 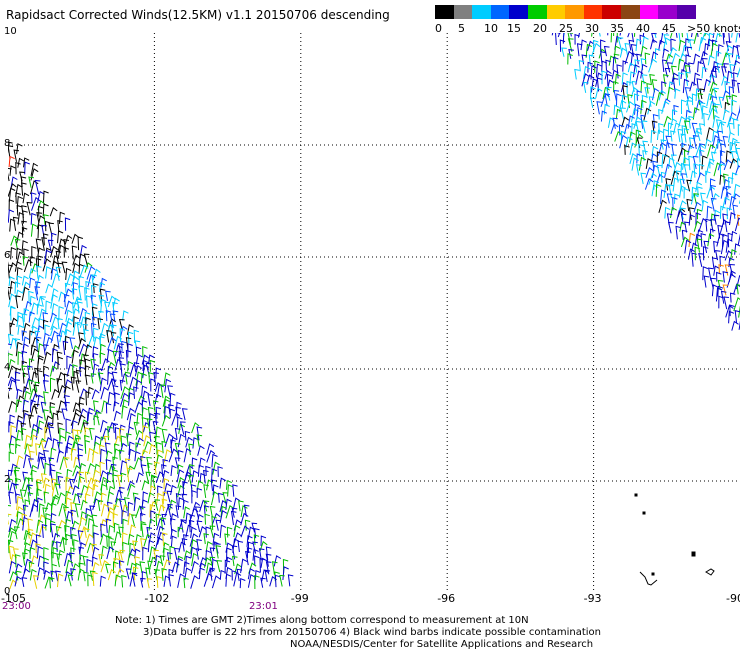 What do you see at coordinates (7, 143) in the screenshot?
I see `latitude-label: 8` at bounding box center [7, 143].